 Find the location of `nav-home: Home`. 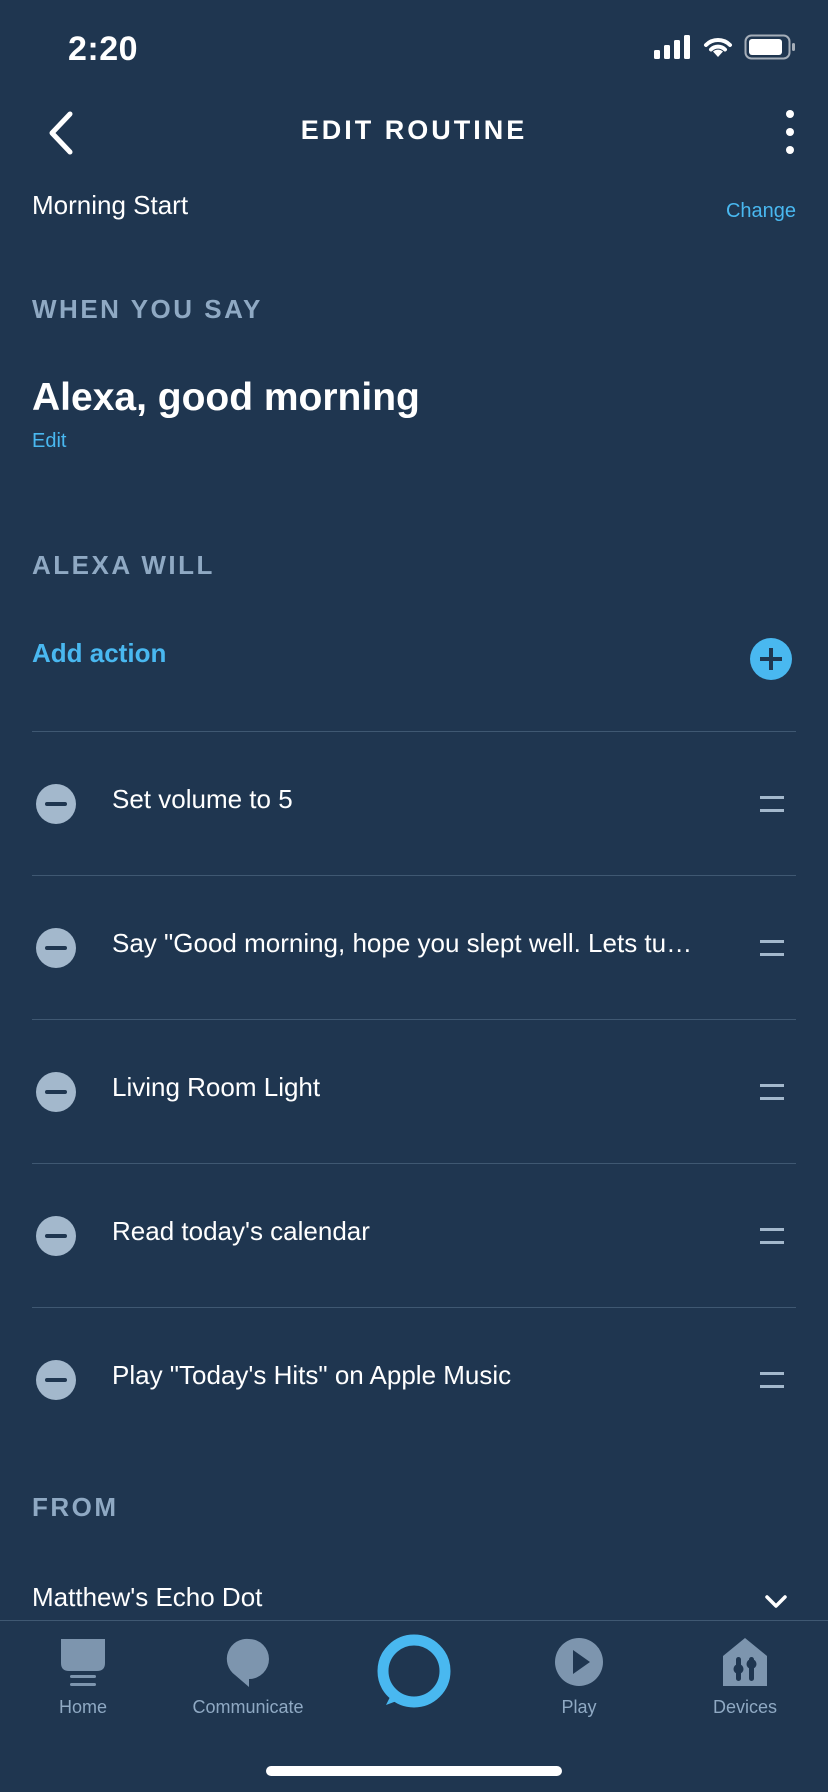

nav-home: Home is located at coordinates (83, 1676).